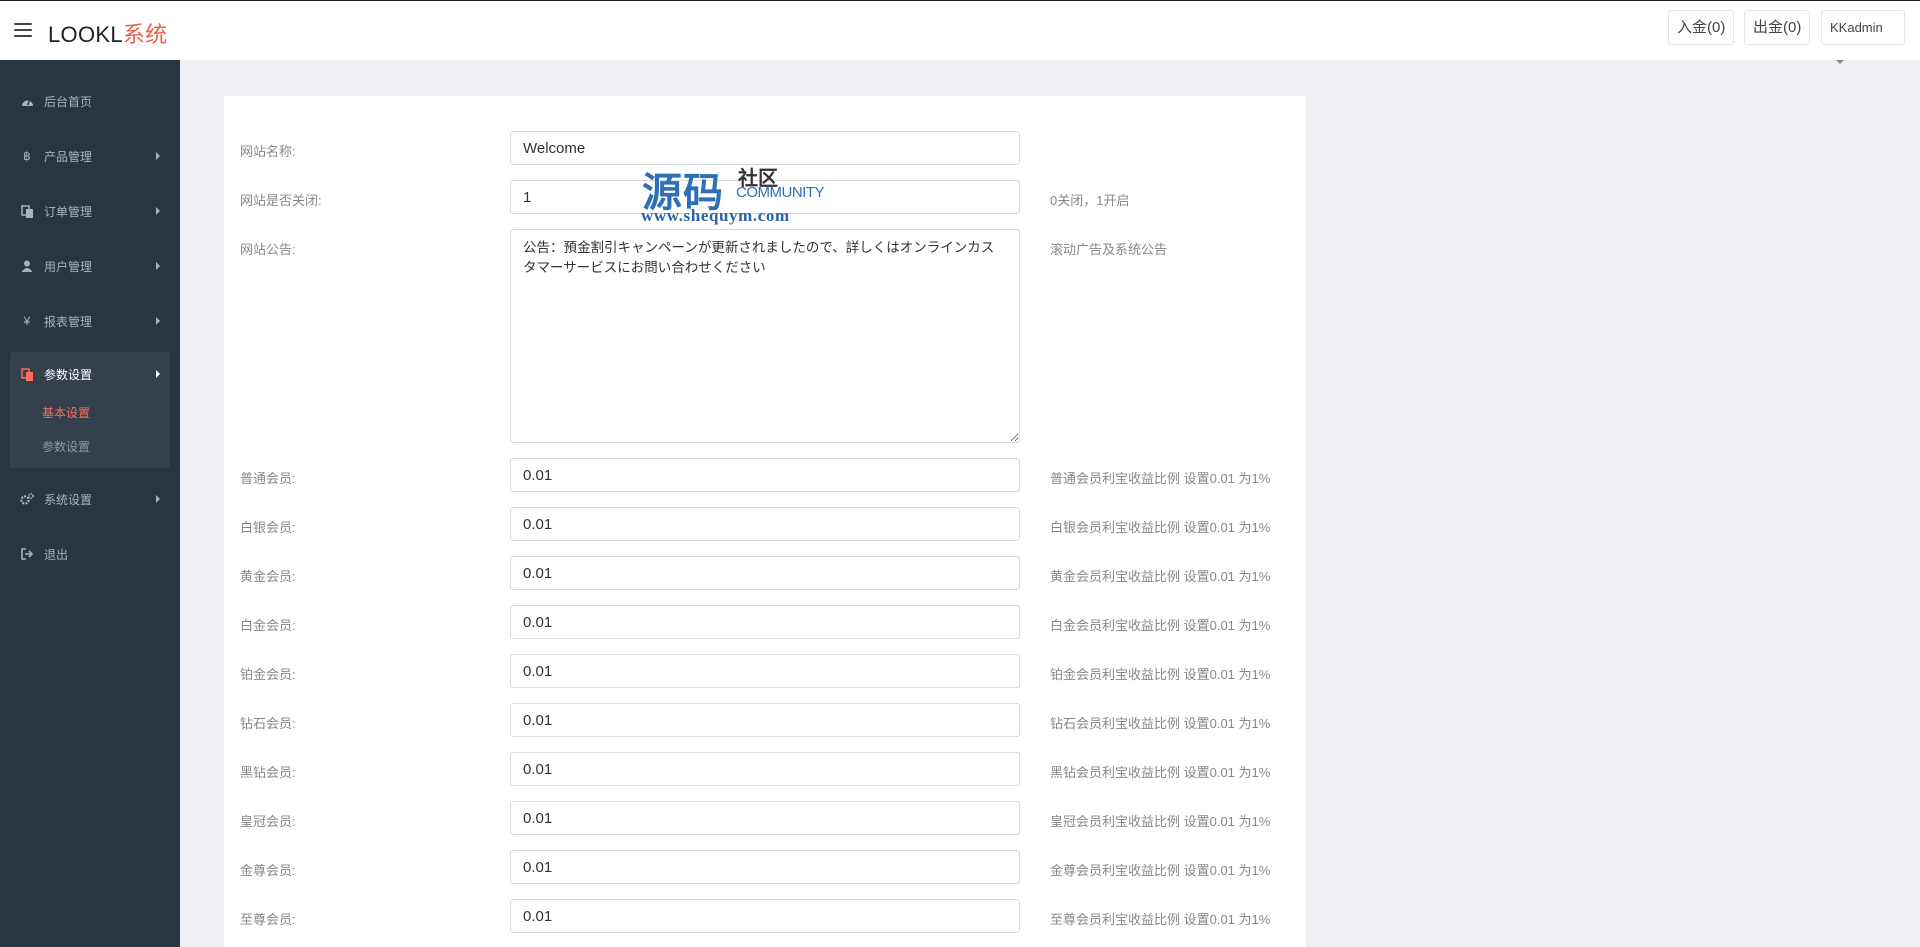 The image size is (1920, 947). What do you see at coordinates (268, 772) in the screenshot?
I see `member-rate-label: 黑钻会员:` at bounding box center [268, 772].